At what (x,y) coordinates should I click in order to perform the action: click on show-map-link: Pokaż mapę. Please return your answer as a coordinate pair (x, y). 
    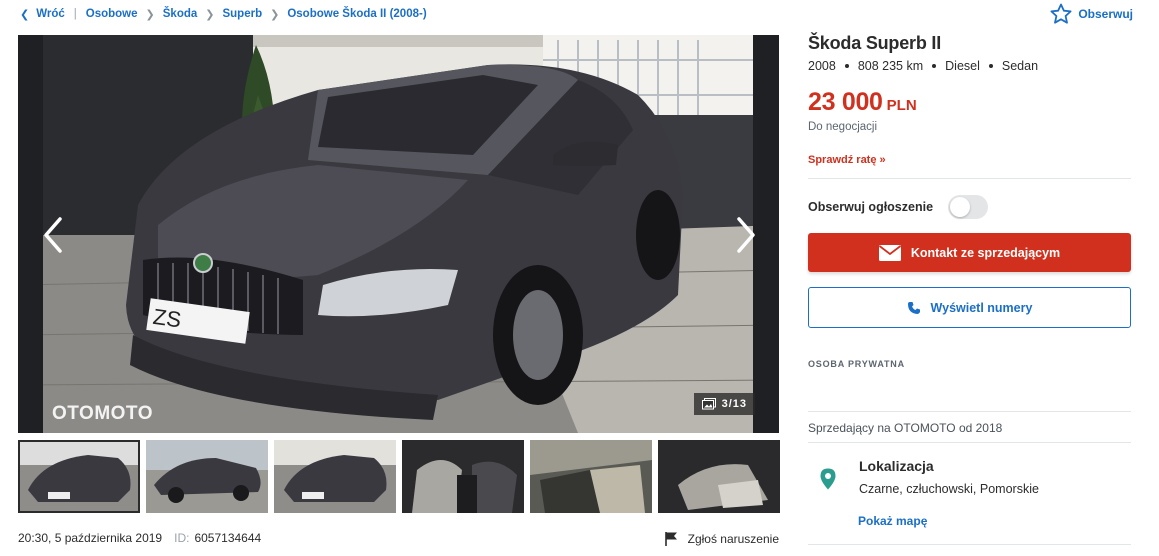
    Looking at the image, I should click on (892, 521).